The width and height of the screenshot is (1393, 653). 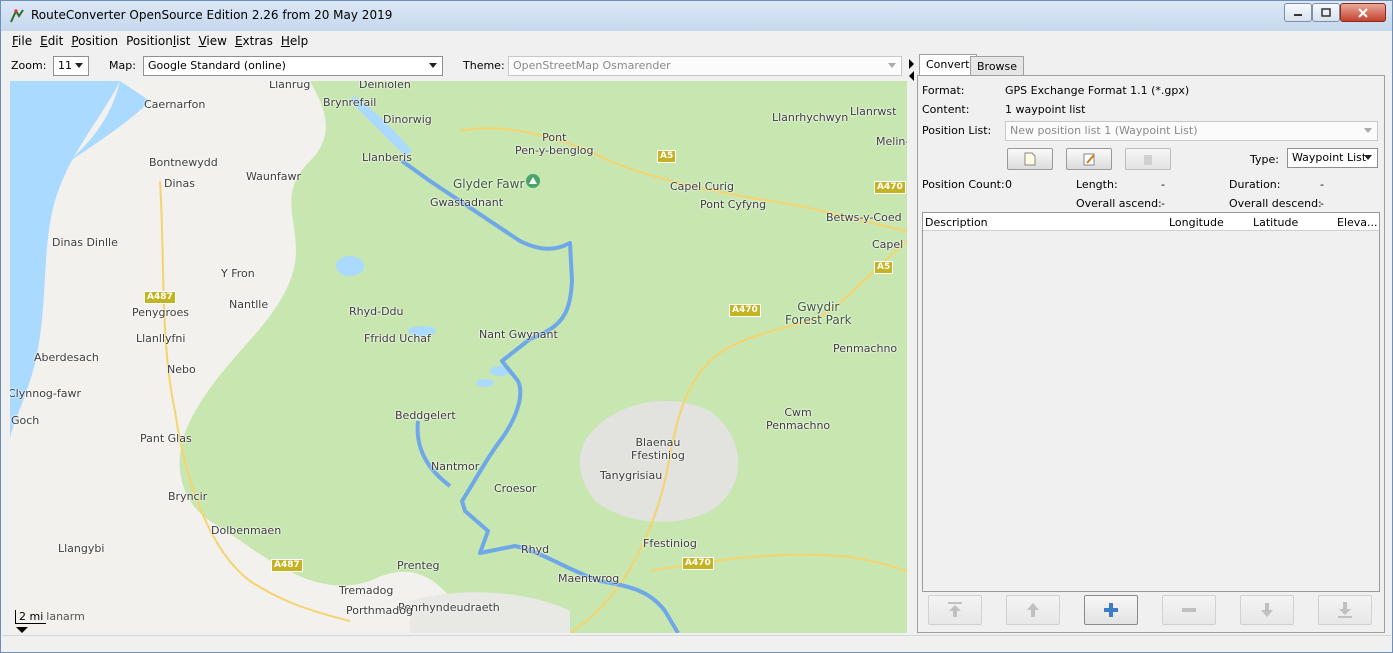 I want to click on arrow-to-top-icon, so click(x=955, y=609).